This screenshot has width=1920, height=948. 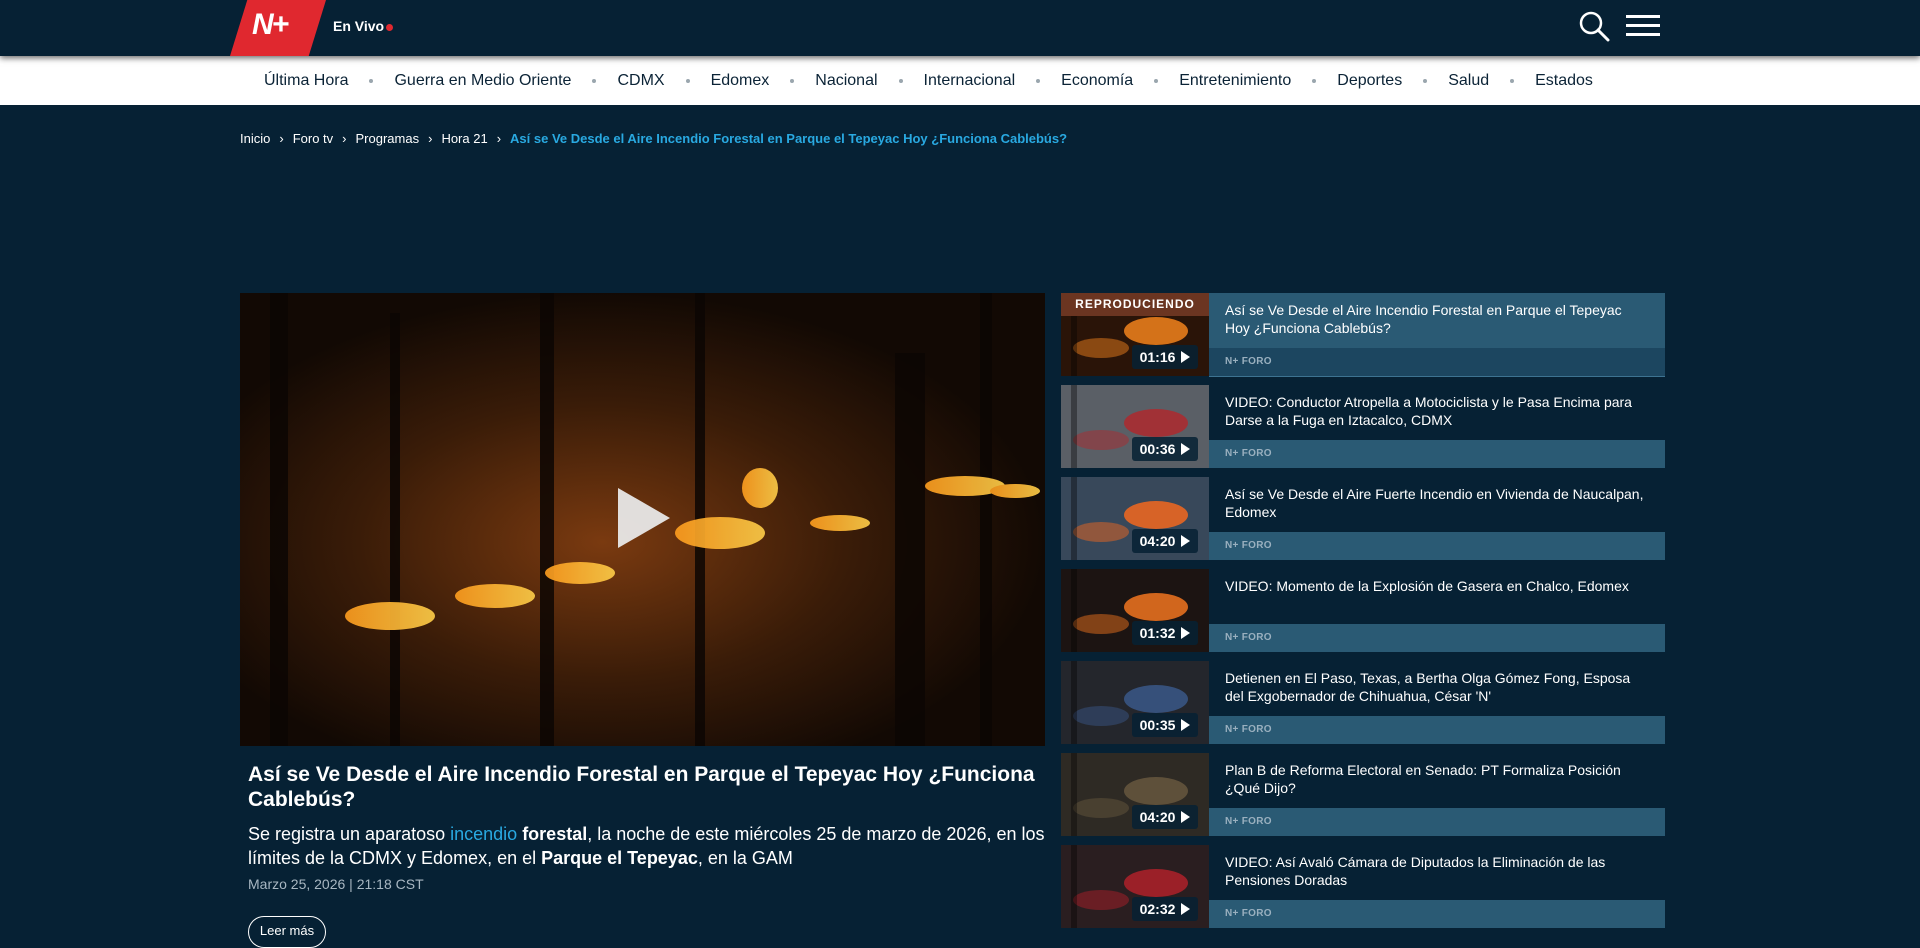 I want to click on nav-link: Salud, so click(x=1468, y=81).